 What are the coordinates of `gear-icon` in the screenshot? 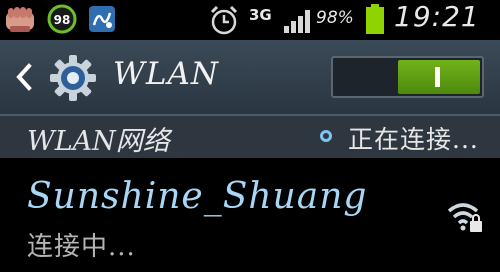 It's located at (73, 78).